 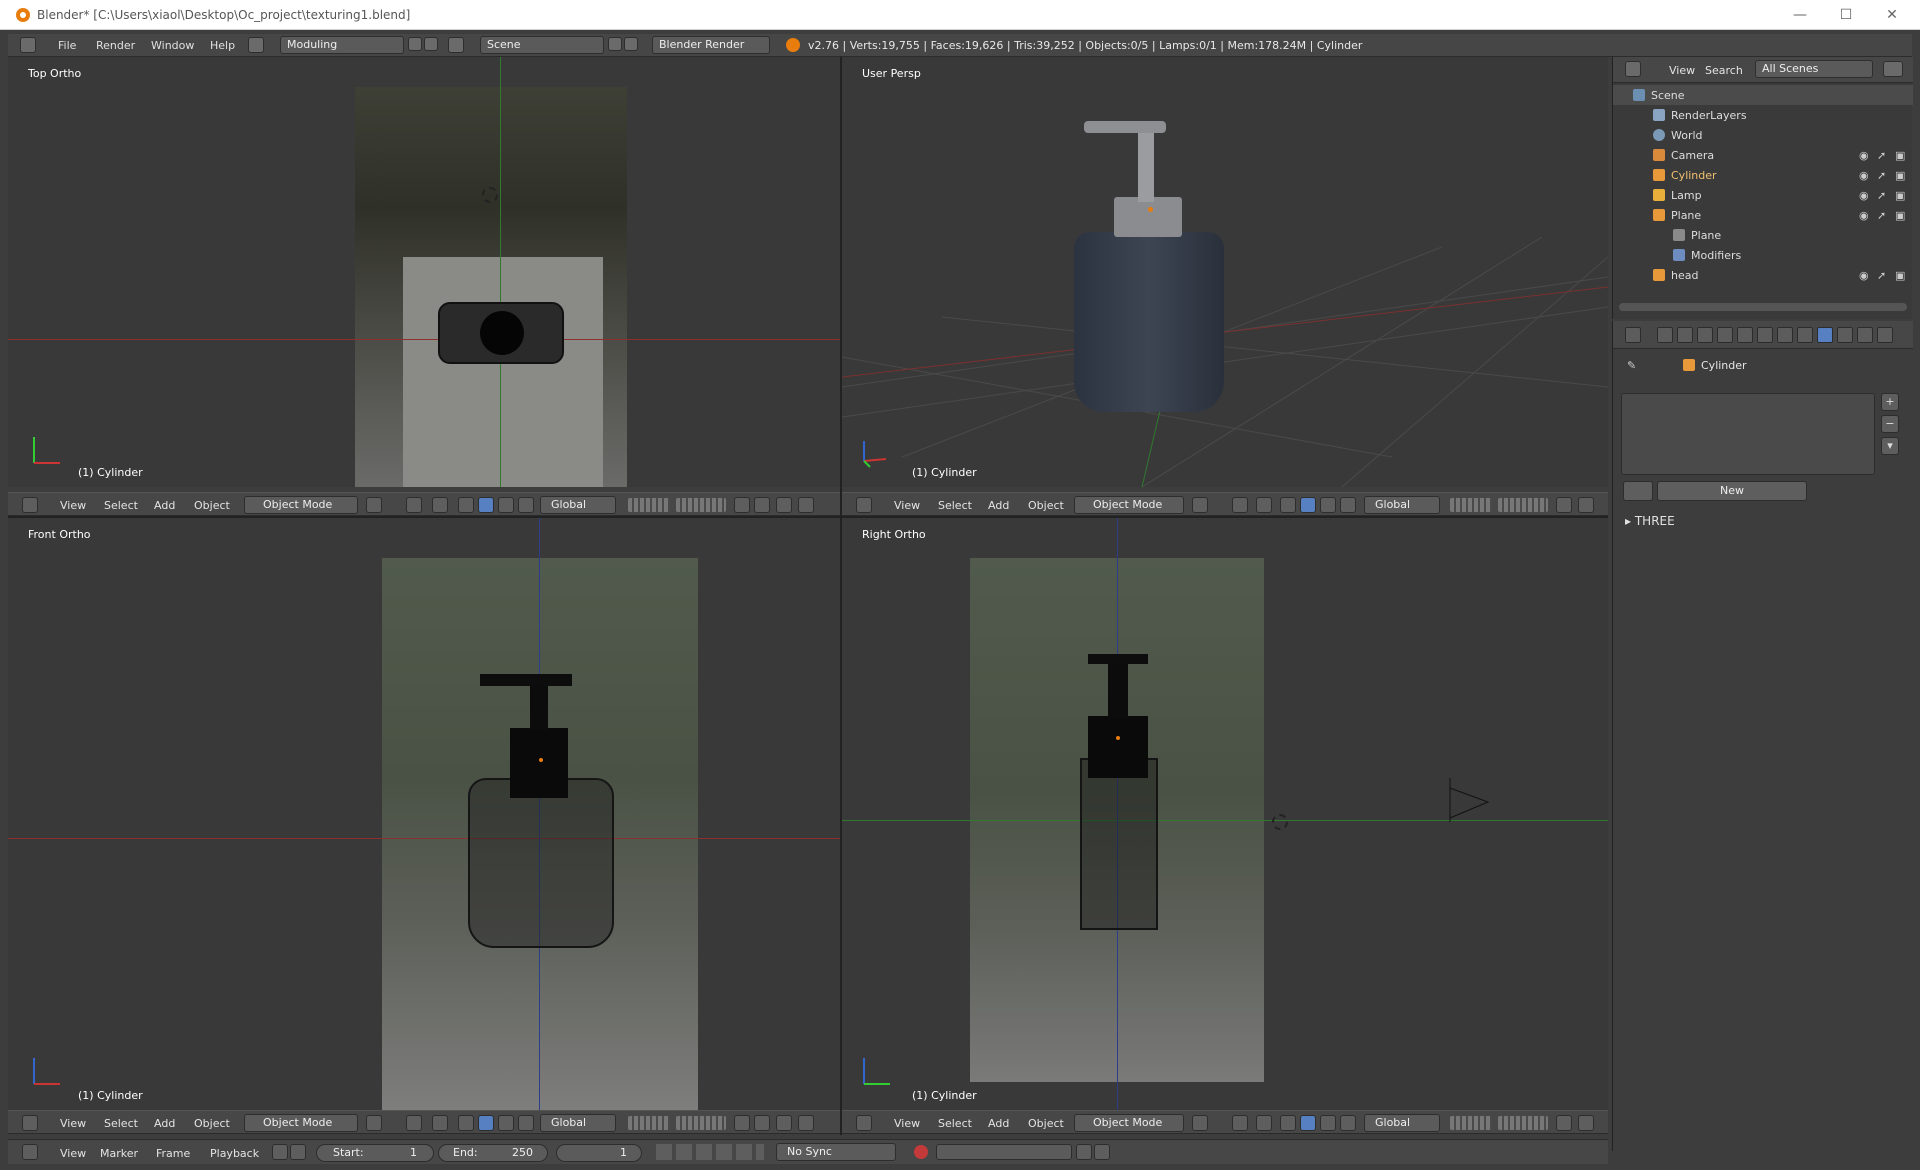 I want to click on menu-frame: Frame, so click(x=173, y=1153).